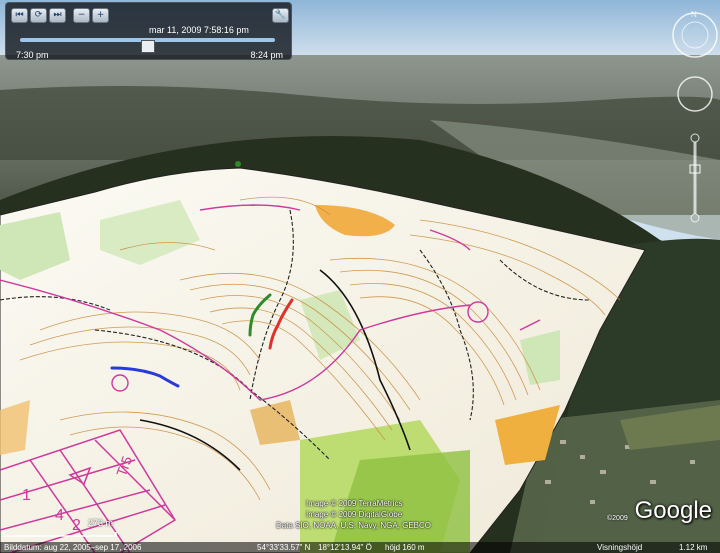  I want to click on eye-altitude-value: 1.12 km, so click(693, 547).